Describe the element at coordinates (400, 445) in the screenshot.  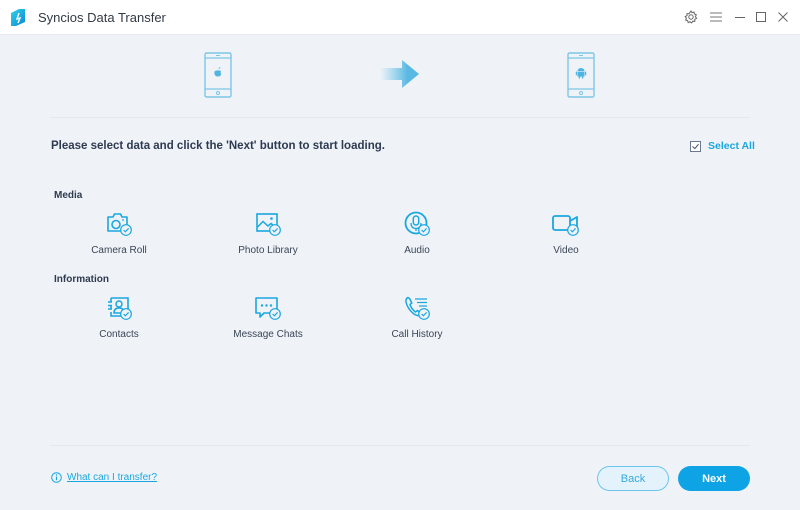
I see `footer-divider` at that location.